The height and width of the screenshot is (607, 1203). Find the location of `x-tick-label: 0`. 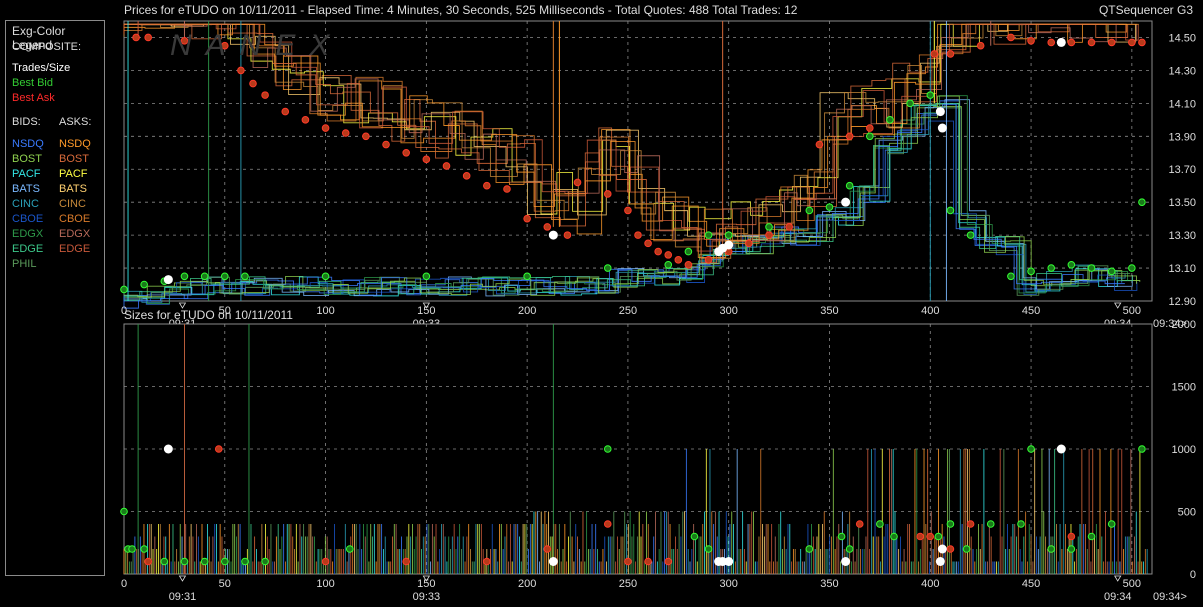

x-tick-label: 0 is located at coordinates (124, 311).